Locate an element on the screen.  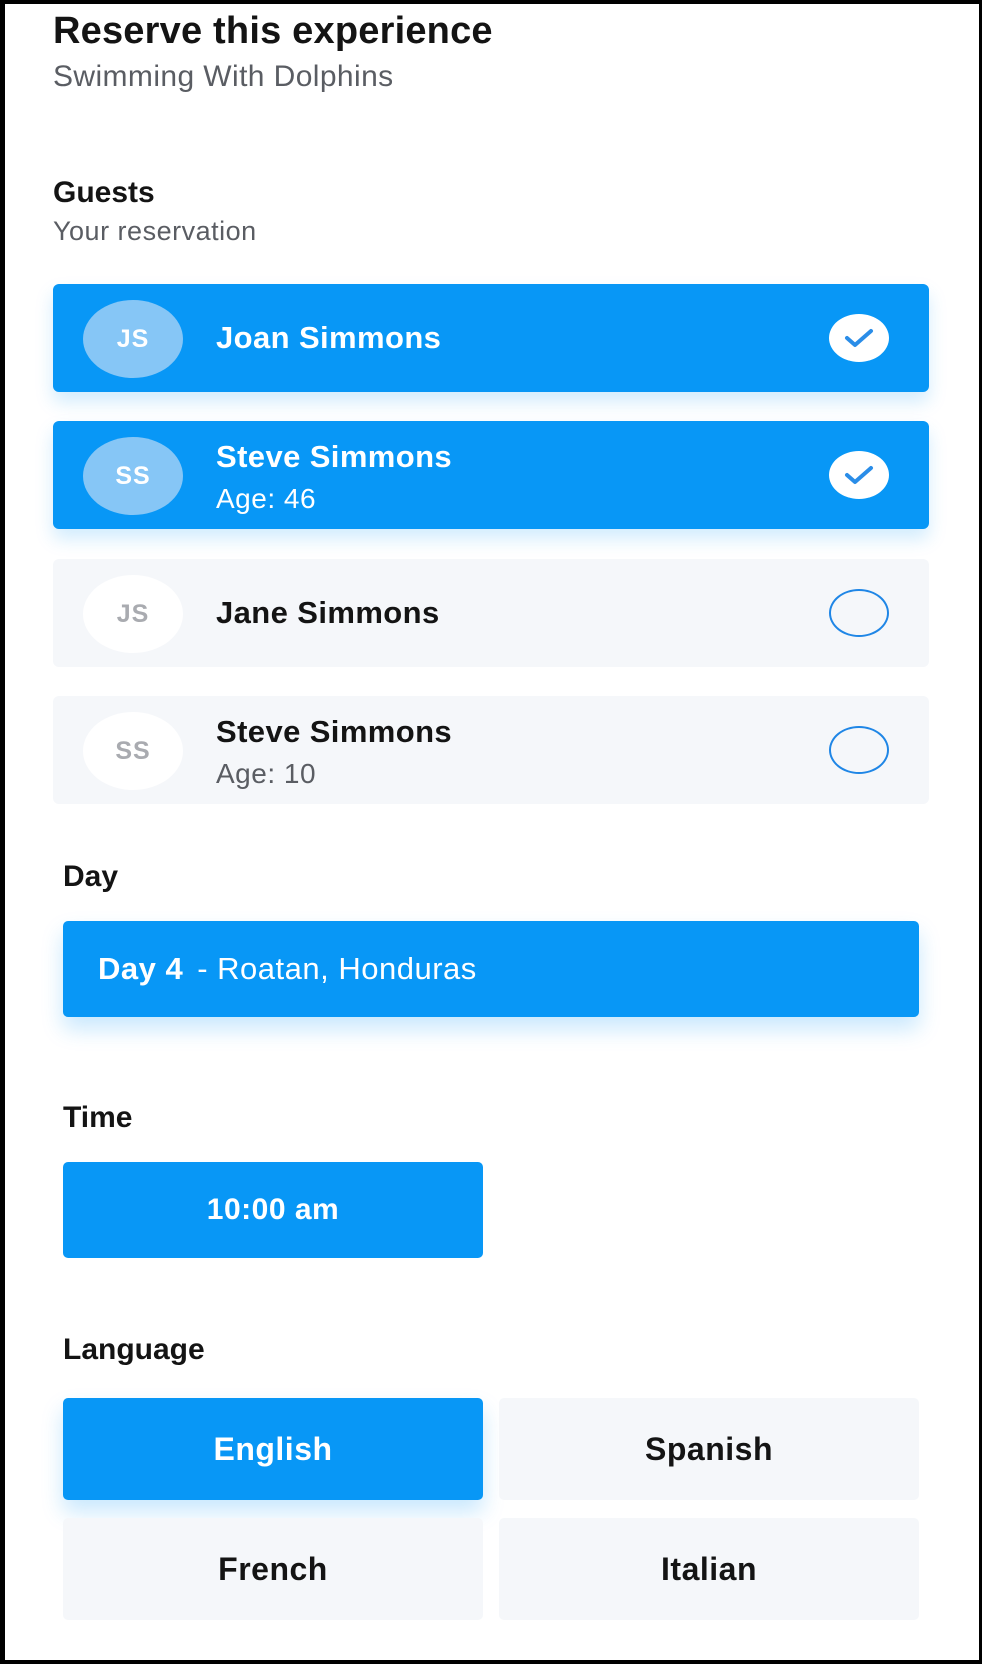
guest-age: Age: 46 is located at coordinates (266, 498).